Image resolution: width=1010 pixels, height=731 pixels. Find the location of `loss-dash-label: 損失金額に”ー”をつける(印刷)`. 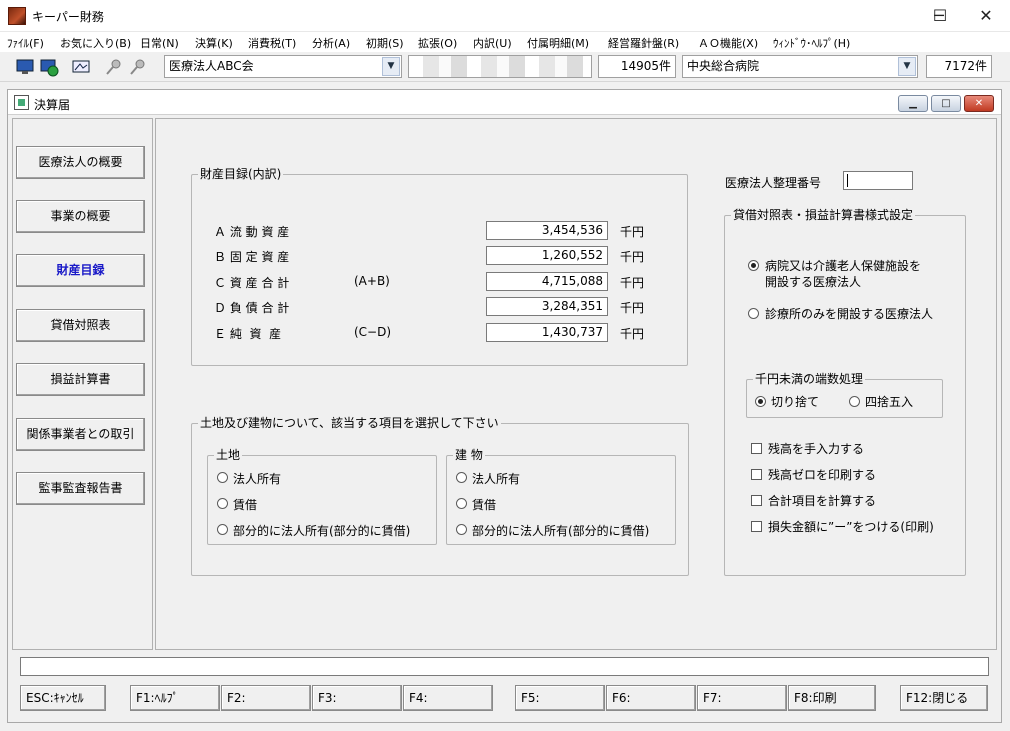

loss-dash-label: 損失金額に”ー”をつける(印刷) is located at coordinates (851, 527).